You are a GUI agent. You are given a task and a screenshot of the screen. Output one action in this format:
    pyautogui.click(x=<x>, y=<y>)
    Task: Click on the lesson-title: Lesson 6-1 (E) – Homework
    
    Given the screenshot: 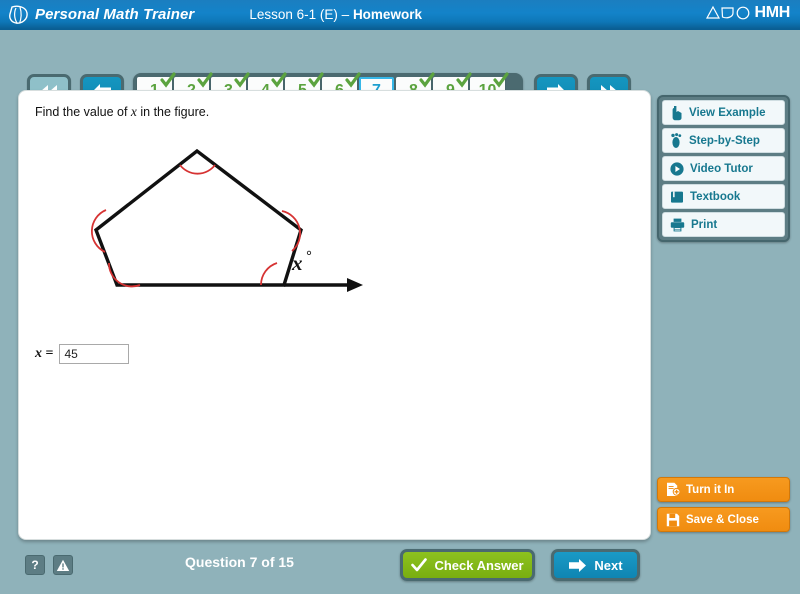 What is the action you would take?
    pyautogui.click(x=335, y=14)
    